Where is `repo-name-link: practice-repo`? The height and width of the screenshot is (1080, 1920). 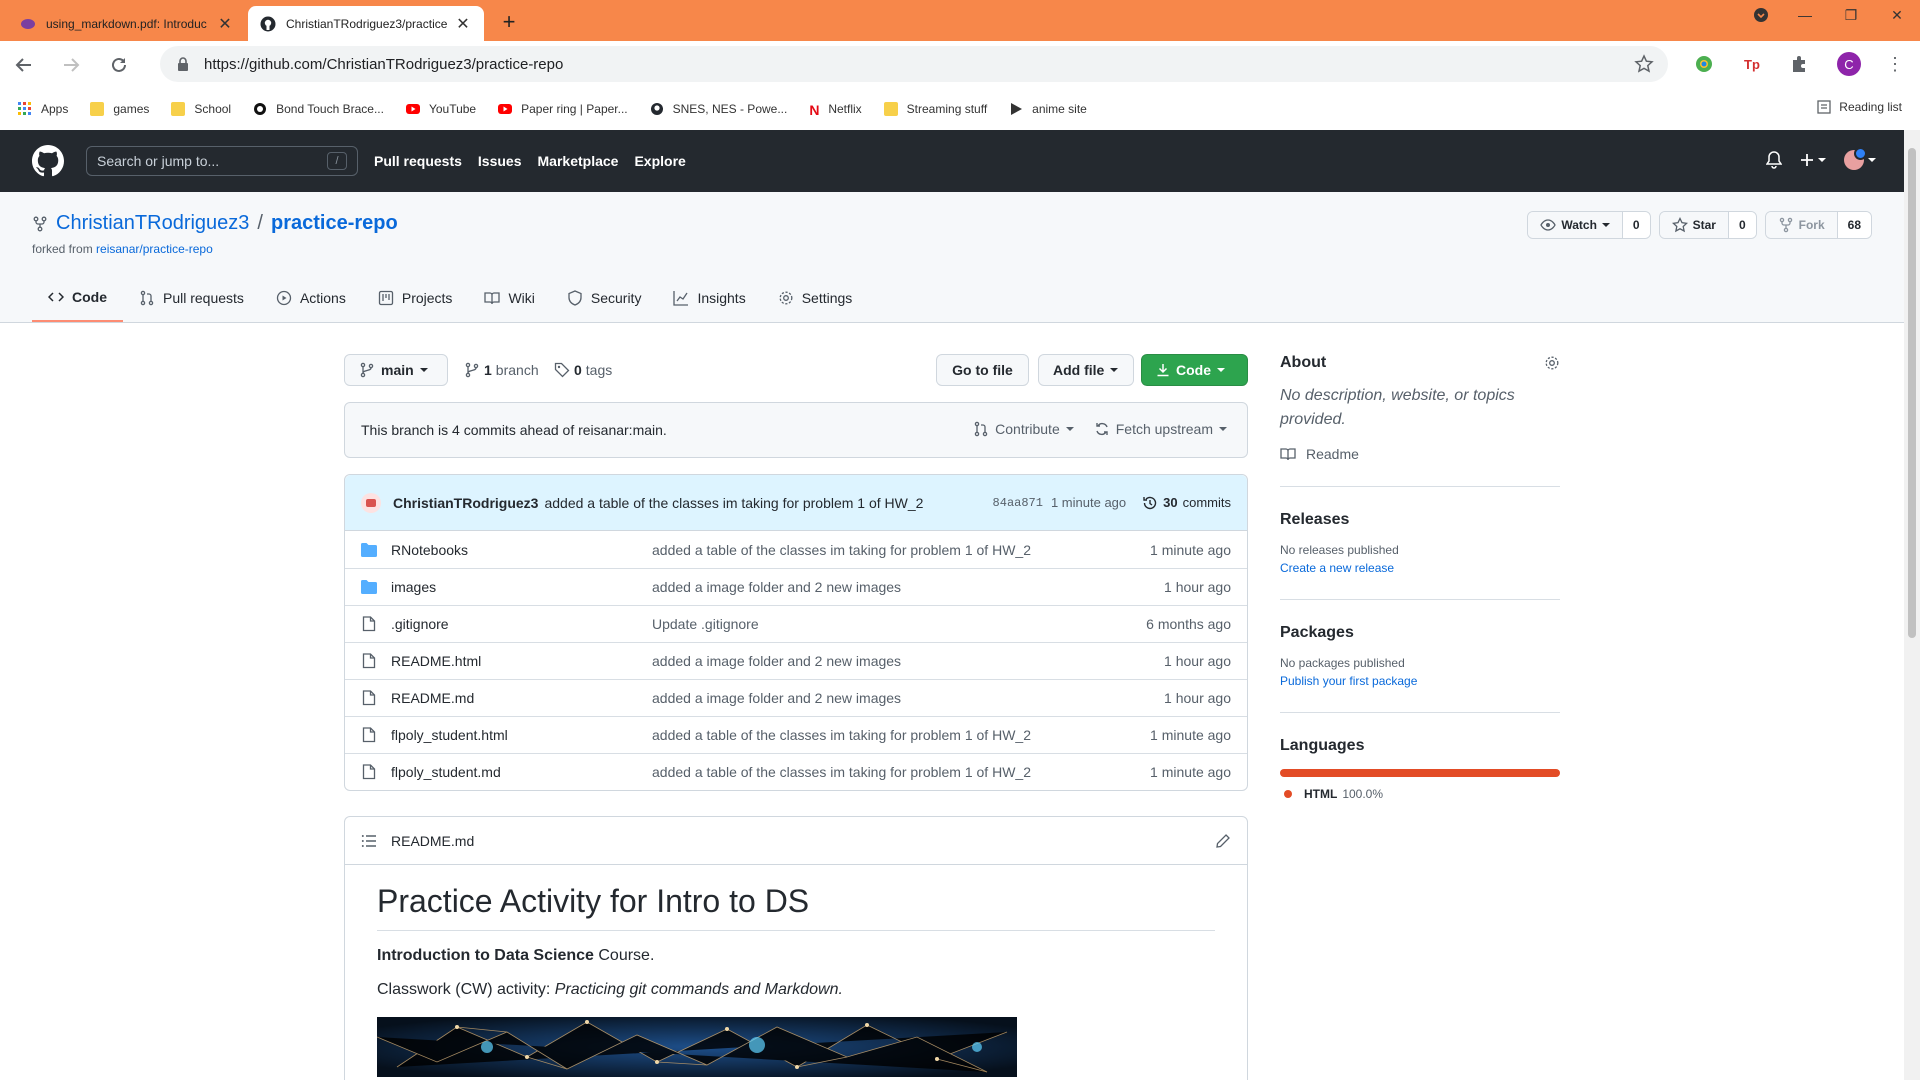
repo-name-link: practice-repo is located at coordinates (334, 223).